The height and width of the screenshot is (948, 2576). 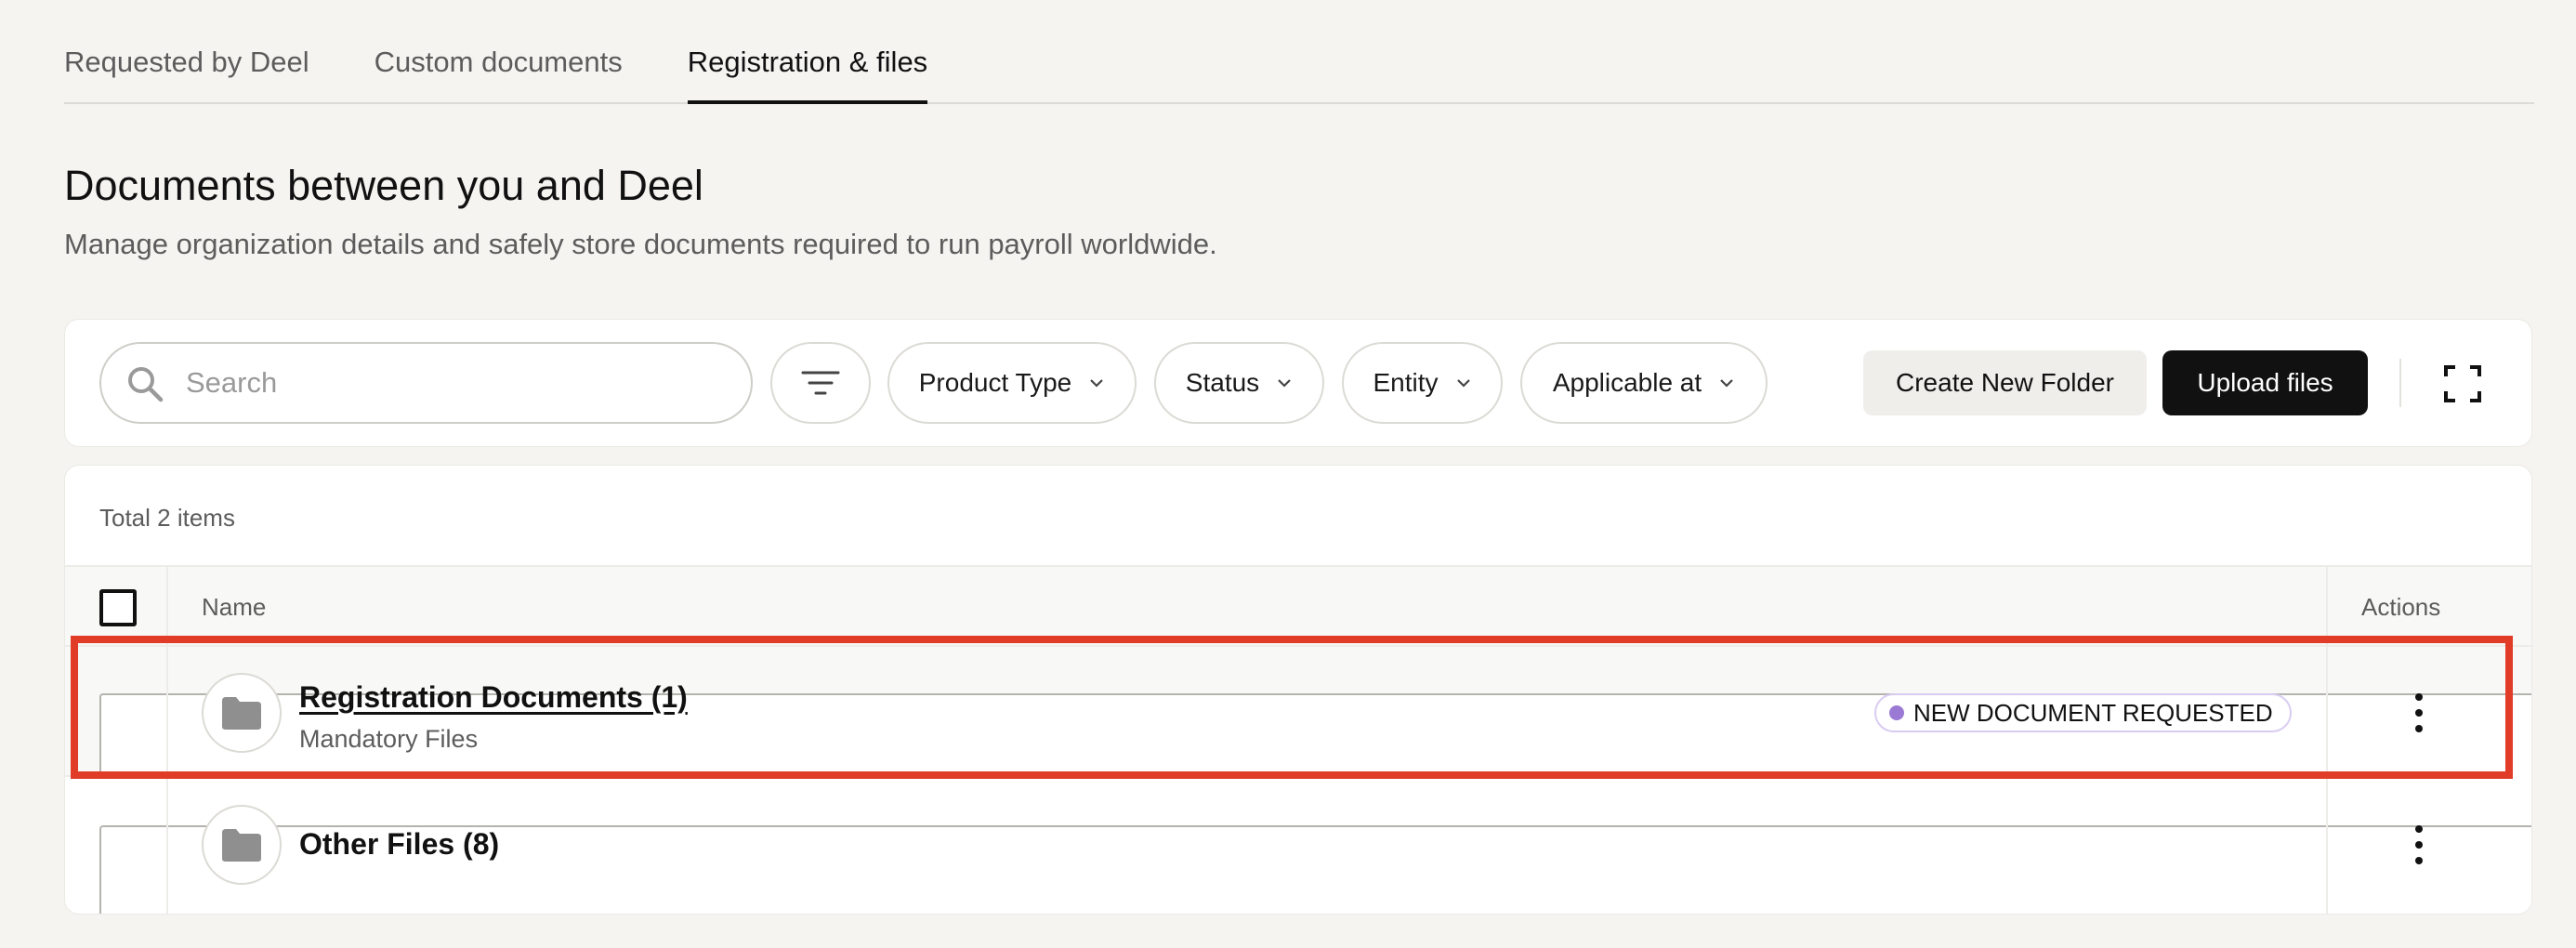 I want to click on folder-name-link: Registration Documents (1), so click(x=493, y=697).